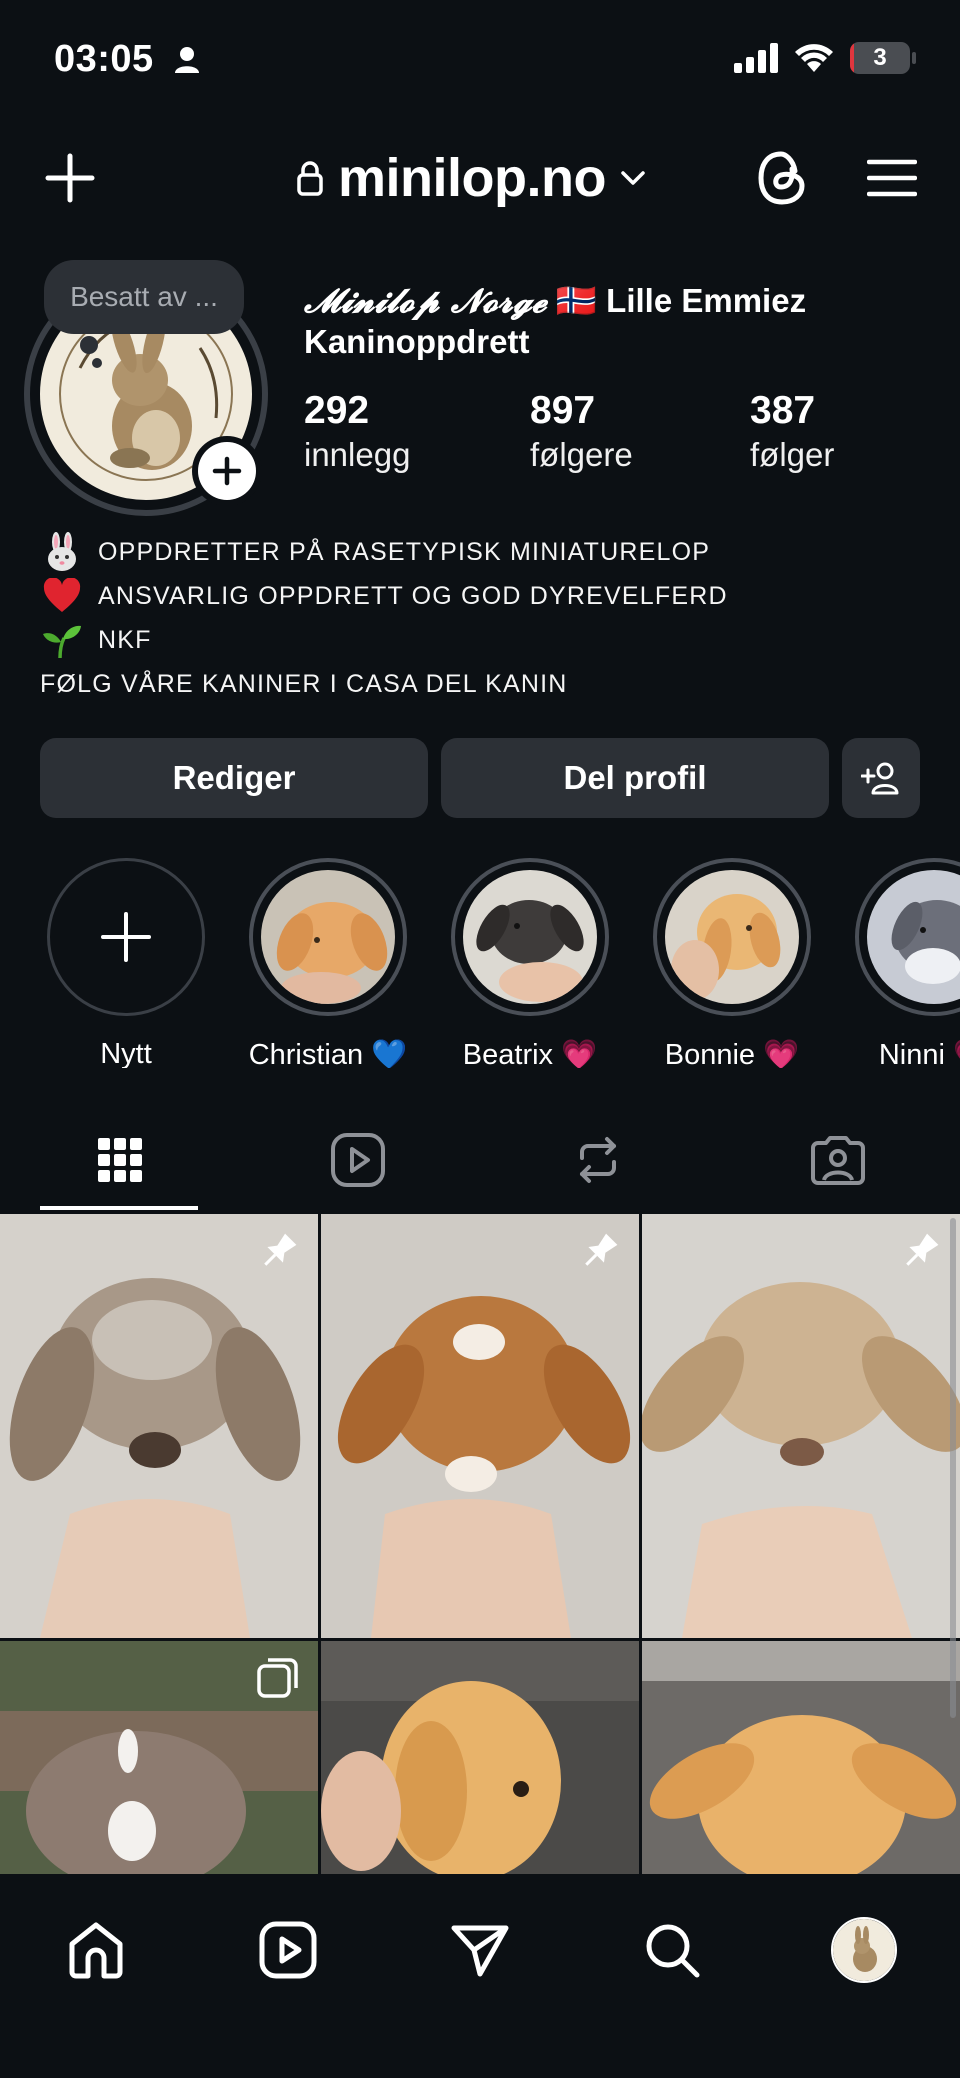 The image size is (960, 2078). Describe the element at coordinates (480, 640) in the screenshot. I see `bio-line: NKF` at that location.